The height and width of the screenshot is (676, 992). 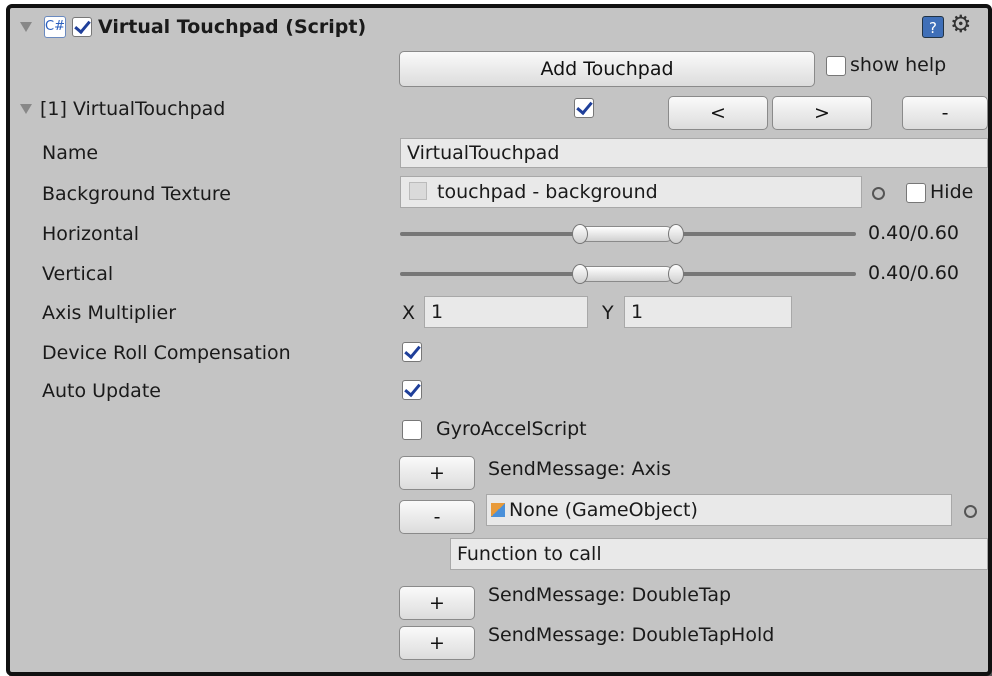 I want to click on name-label: Name, so click(x=70, y=153).